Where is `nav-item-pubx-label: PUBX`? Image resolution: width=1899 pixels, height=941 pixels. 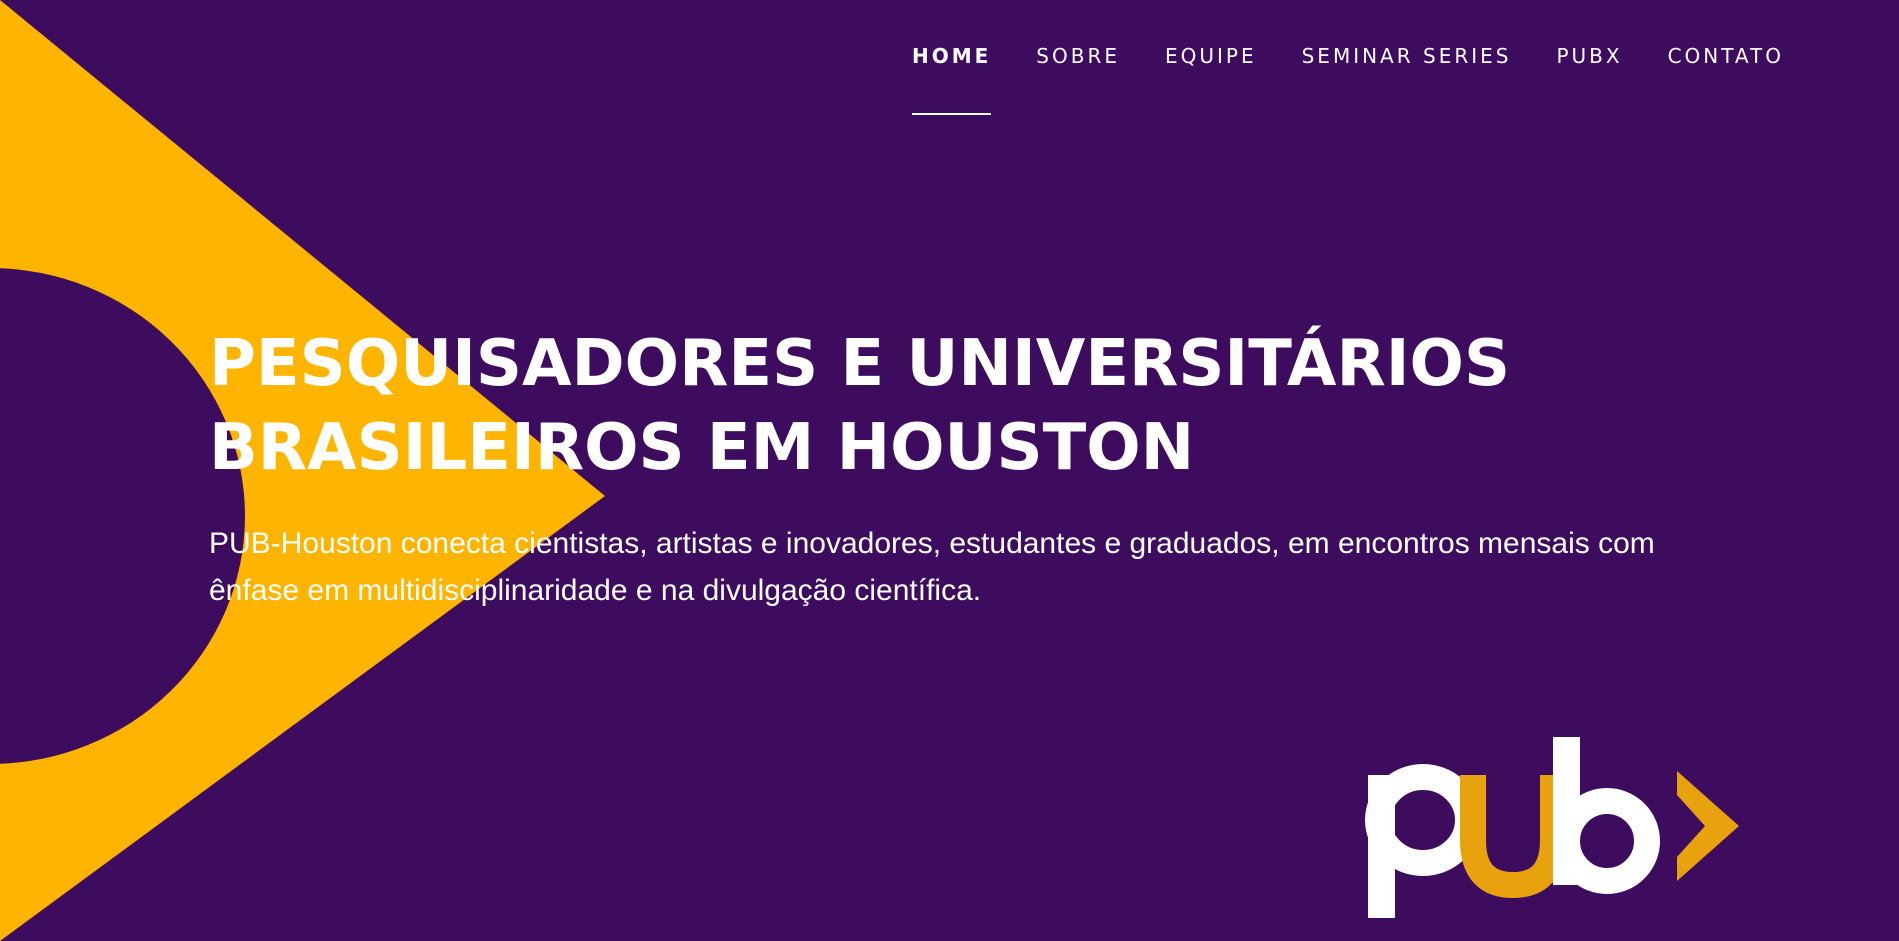
nav-item-pubx-label: PUBX is located at coordinates (1589, 56).